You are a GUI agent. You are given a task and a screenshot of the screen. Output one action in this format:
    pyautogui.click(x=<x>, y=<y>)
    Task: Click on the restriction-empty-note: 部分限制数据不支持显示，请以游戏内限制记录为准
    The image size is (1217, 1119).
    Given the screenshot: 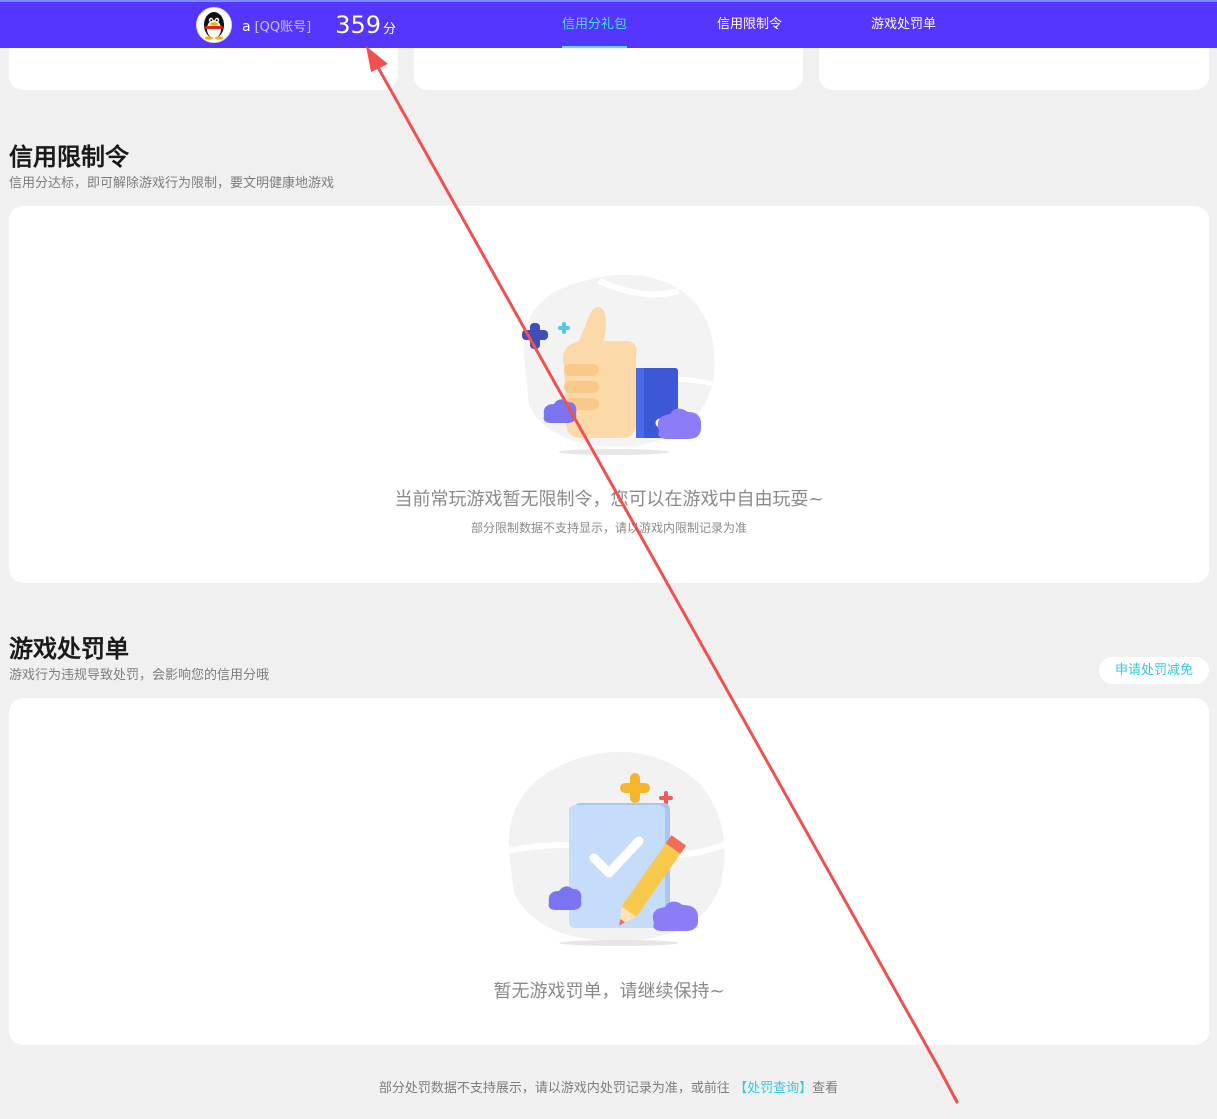 What is the action you would take?
    pyautogui.click(x=608, y=528)
    